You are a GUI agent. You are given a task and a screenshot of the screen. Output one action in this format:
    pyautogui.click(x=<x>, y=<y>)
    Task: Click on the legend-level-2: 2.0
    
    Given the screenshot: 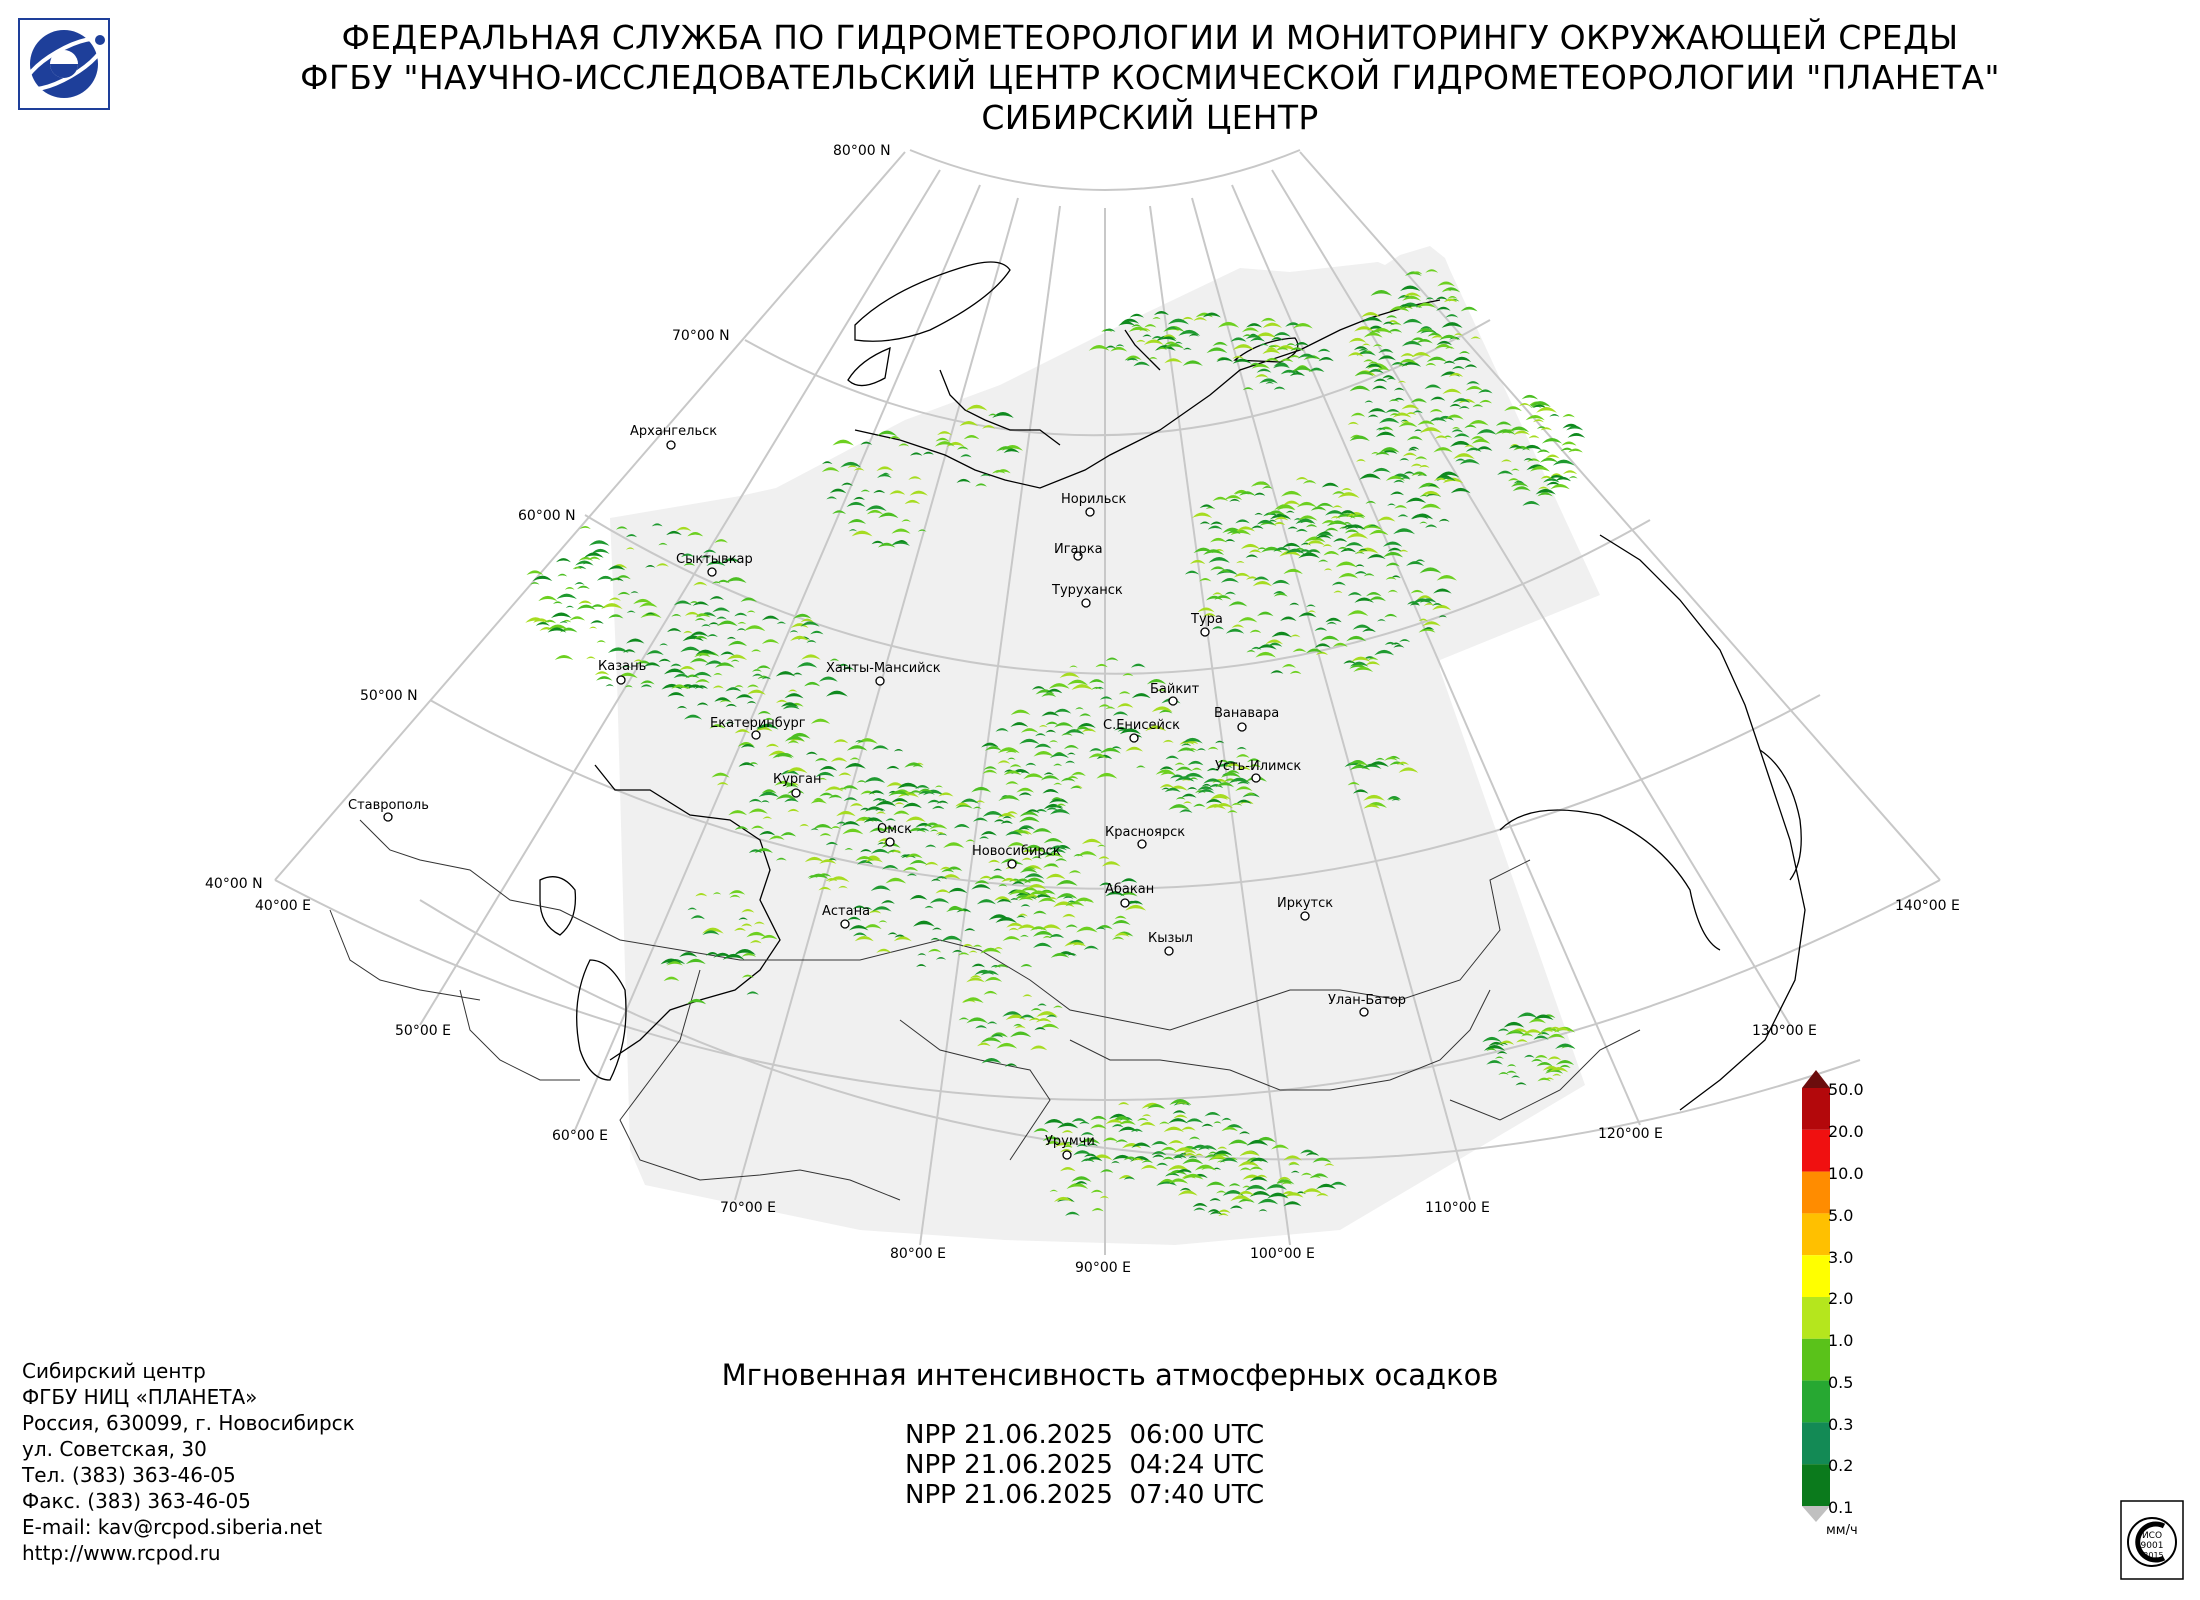 What is the action you would take?
    pyautogui.click(x=1841, y=1298)
    